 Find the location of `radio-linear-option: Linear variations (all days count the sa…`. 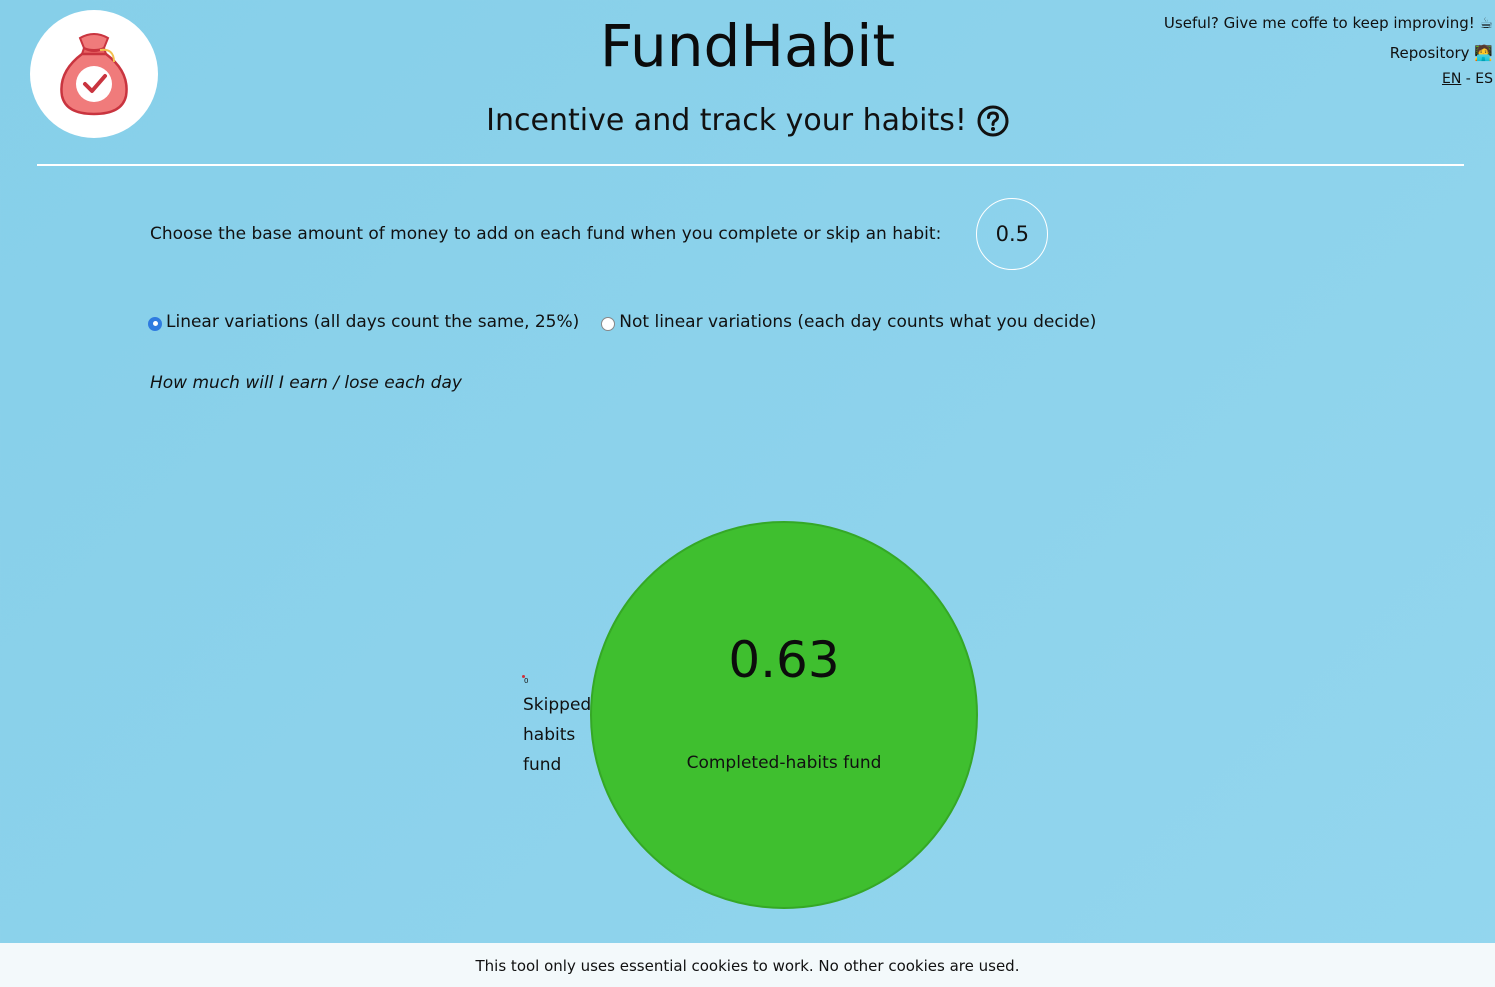

radio-linear-option: Linear variations (all days count the sa… is located at coordinates (363, 322).